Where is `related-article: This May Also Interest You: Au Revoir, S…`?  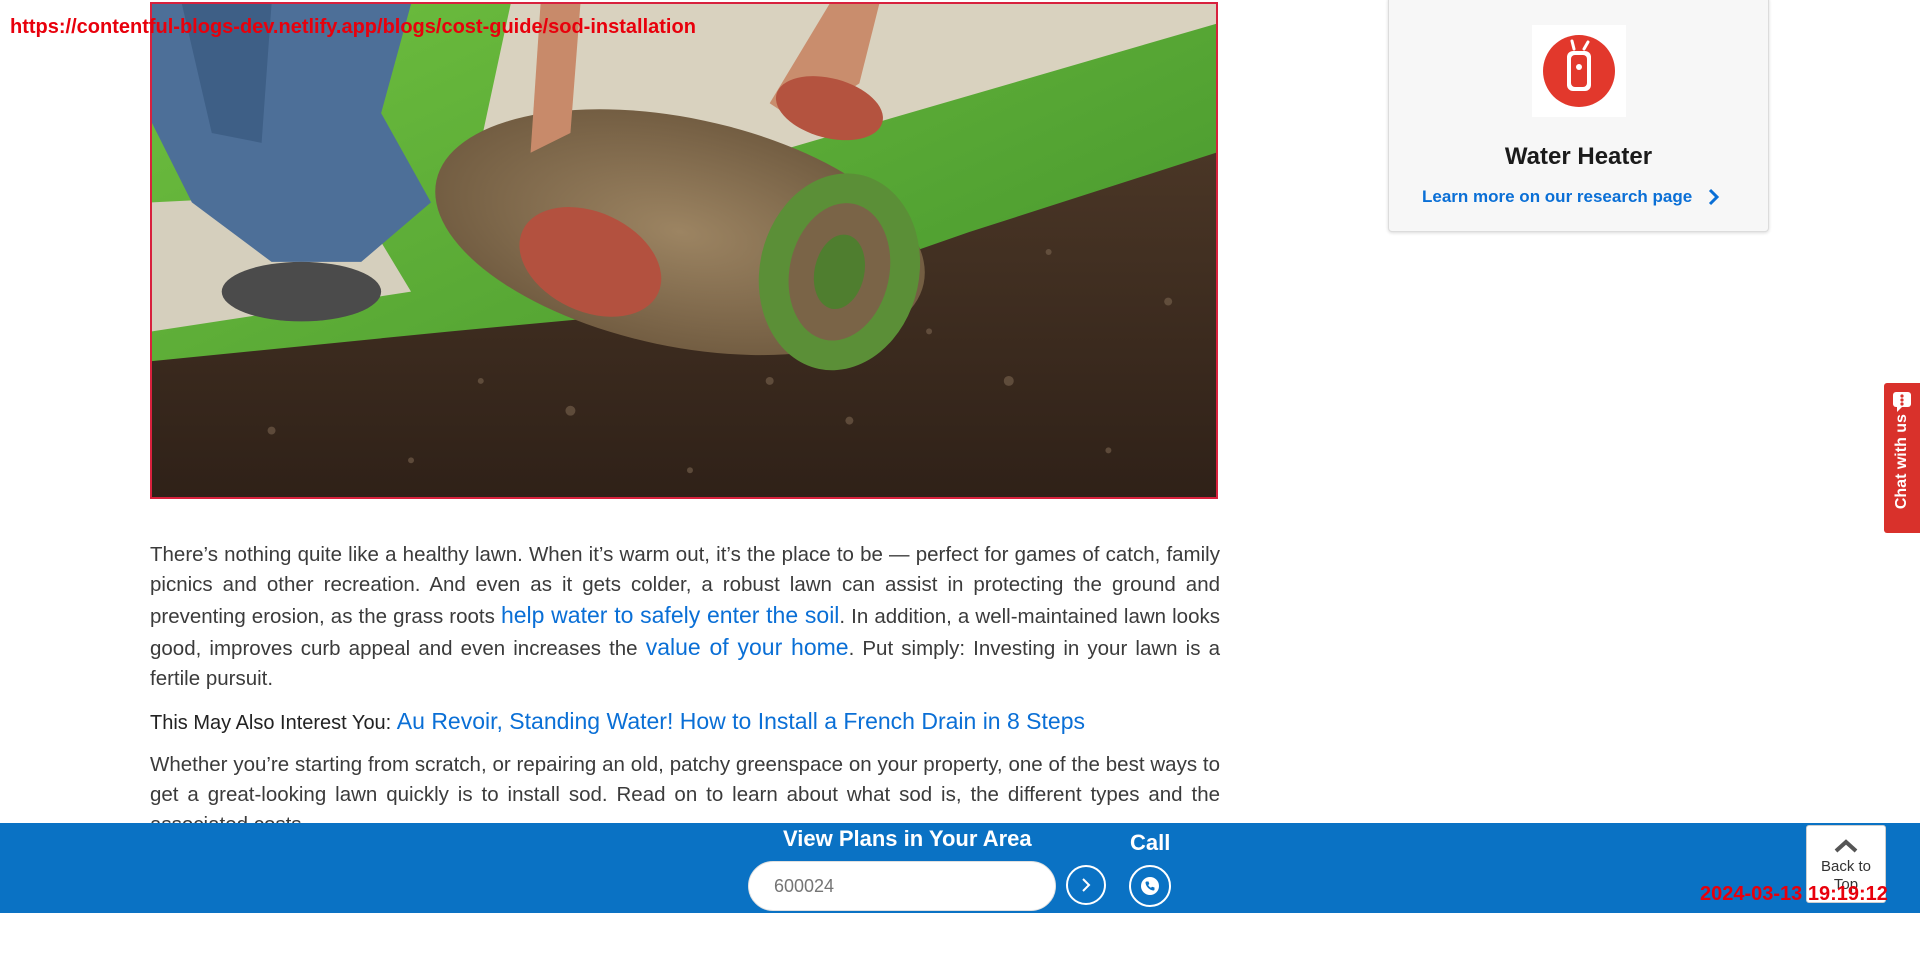
related-article: This May Also Interest You: Au Revoir, S… is located at coordinates (685, 722).